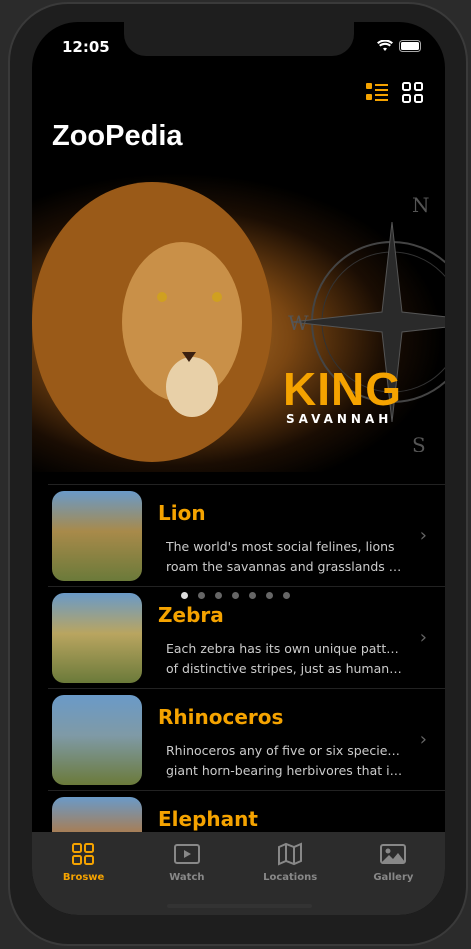 Image resolution: width=471 pixels, height=949 pixels. I want to click on tab-watch: Watch, so click(186, 873).